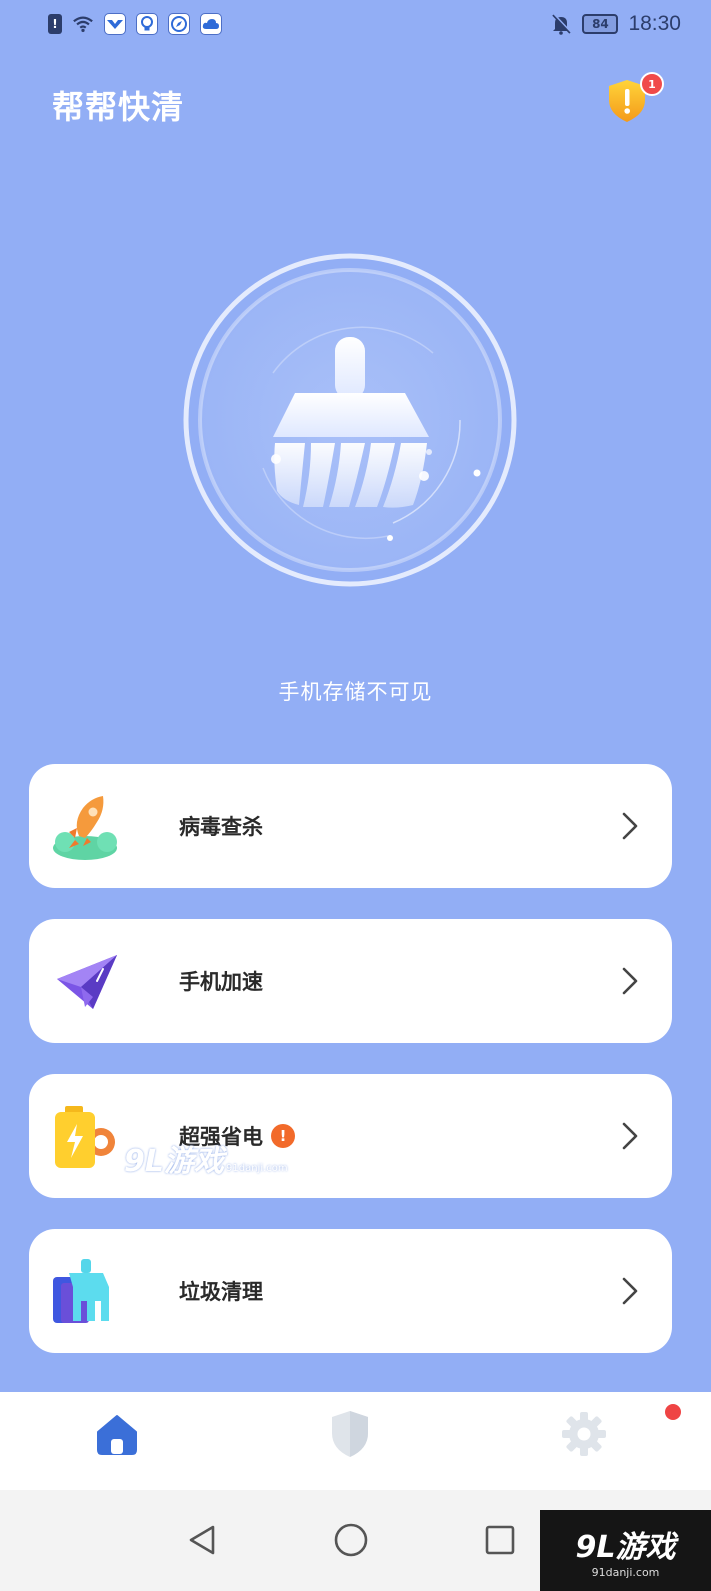 This screenshot has width=711, height=1591. What do you see at coordinates (600, 24) in the screenshot?
I see `battery-indicator: 84` at bounding box center [600, 24].